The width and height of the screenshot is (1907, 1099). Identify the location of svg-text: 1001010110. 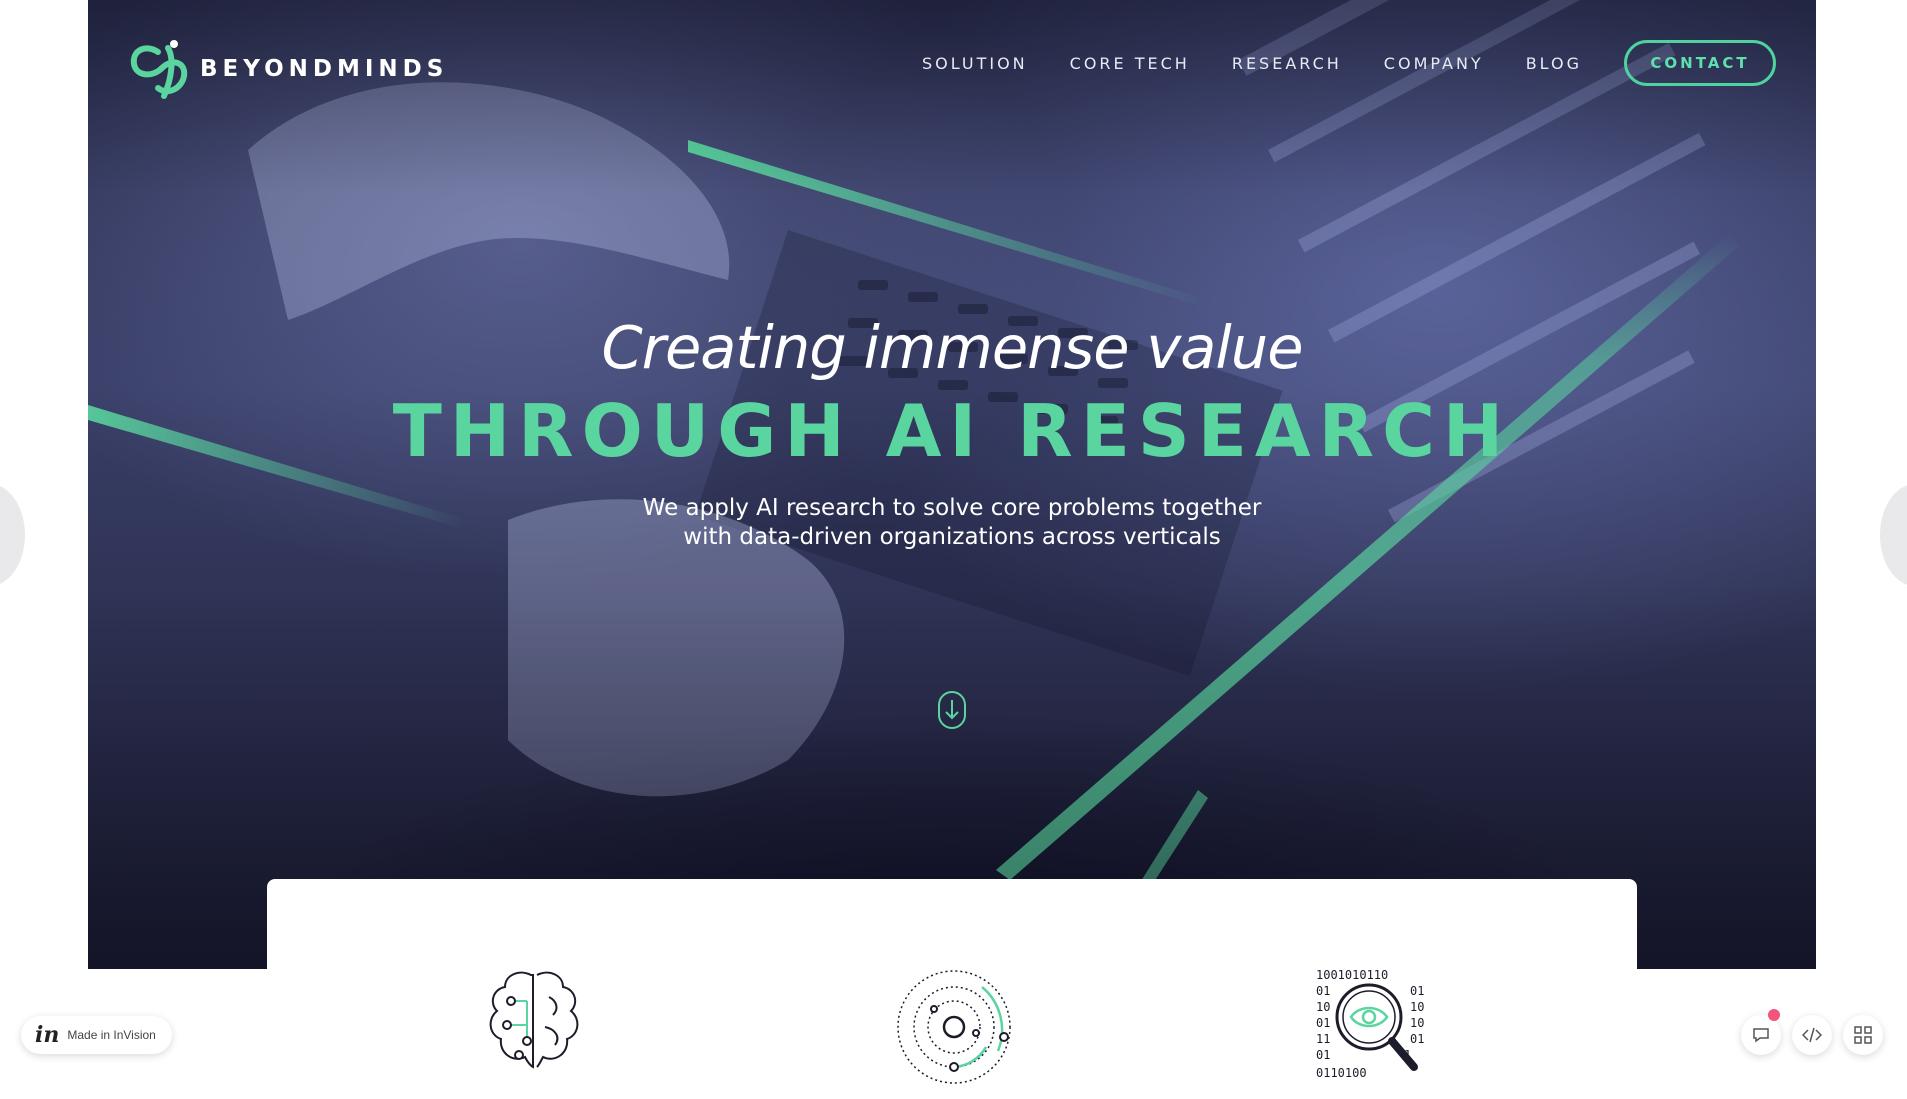
(1352, 975).